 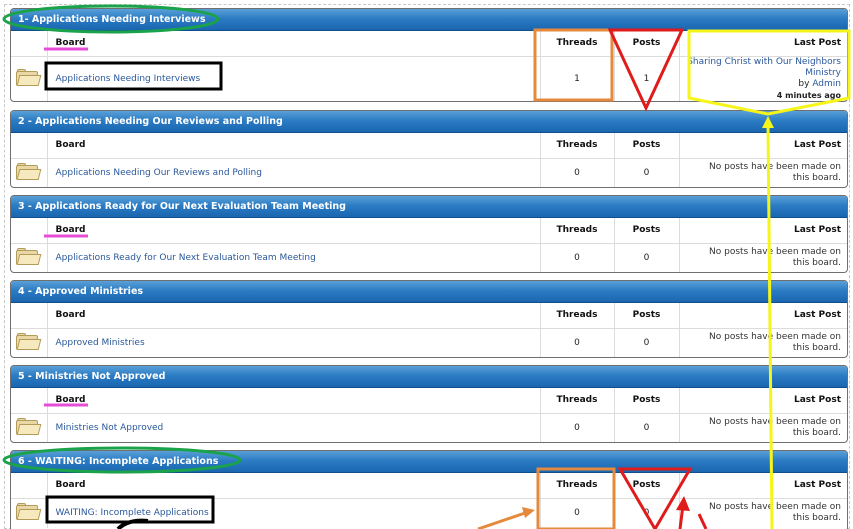 I want to click on posts-count: 1, so click(x=646, y=78).